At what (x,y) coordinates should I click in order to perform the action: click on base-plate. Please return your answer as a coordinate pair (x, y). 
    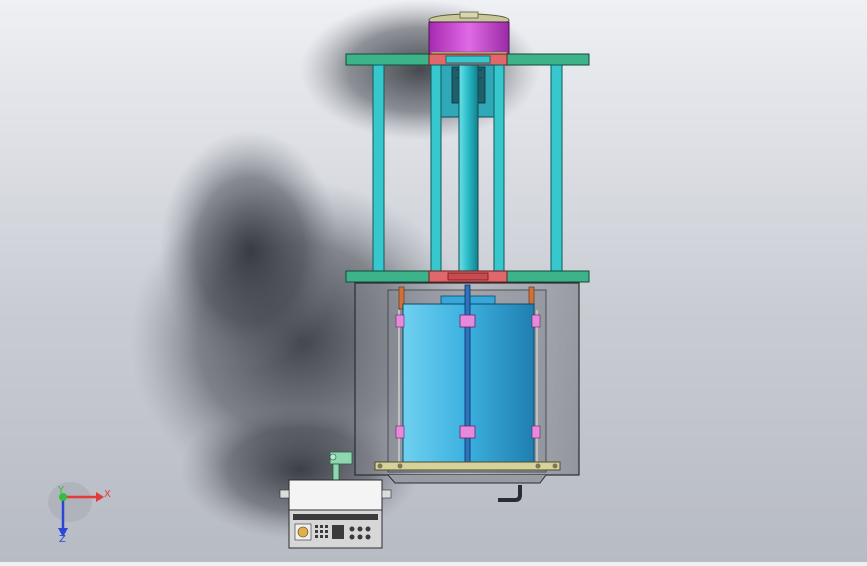
    Looking at the image, I should click on (467, 466).